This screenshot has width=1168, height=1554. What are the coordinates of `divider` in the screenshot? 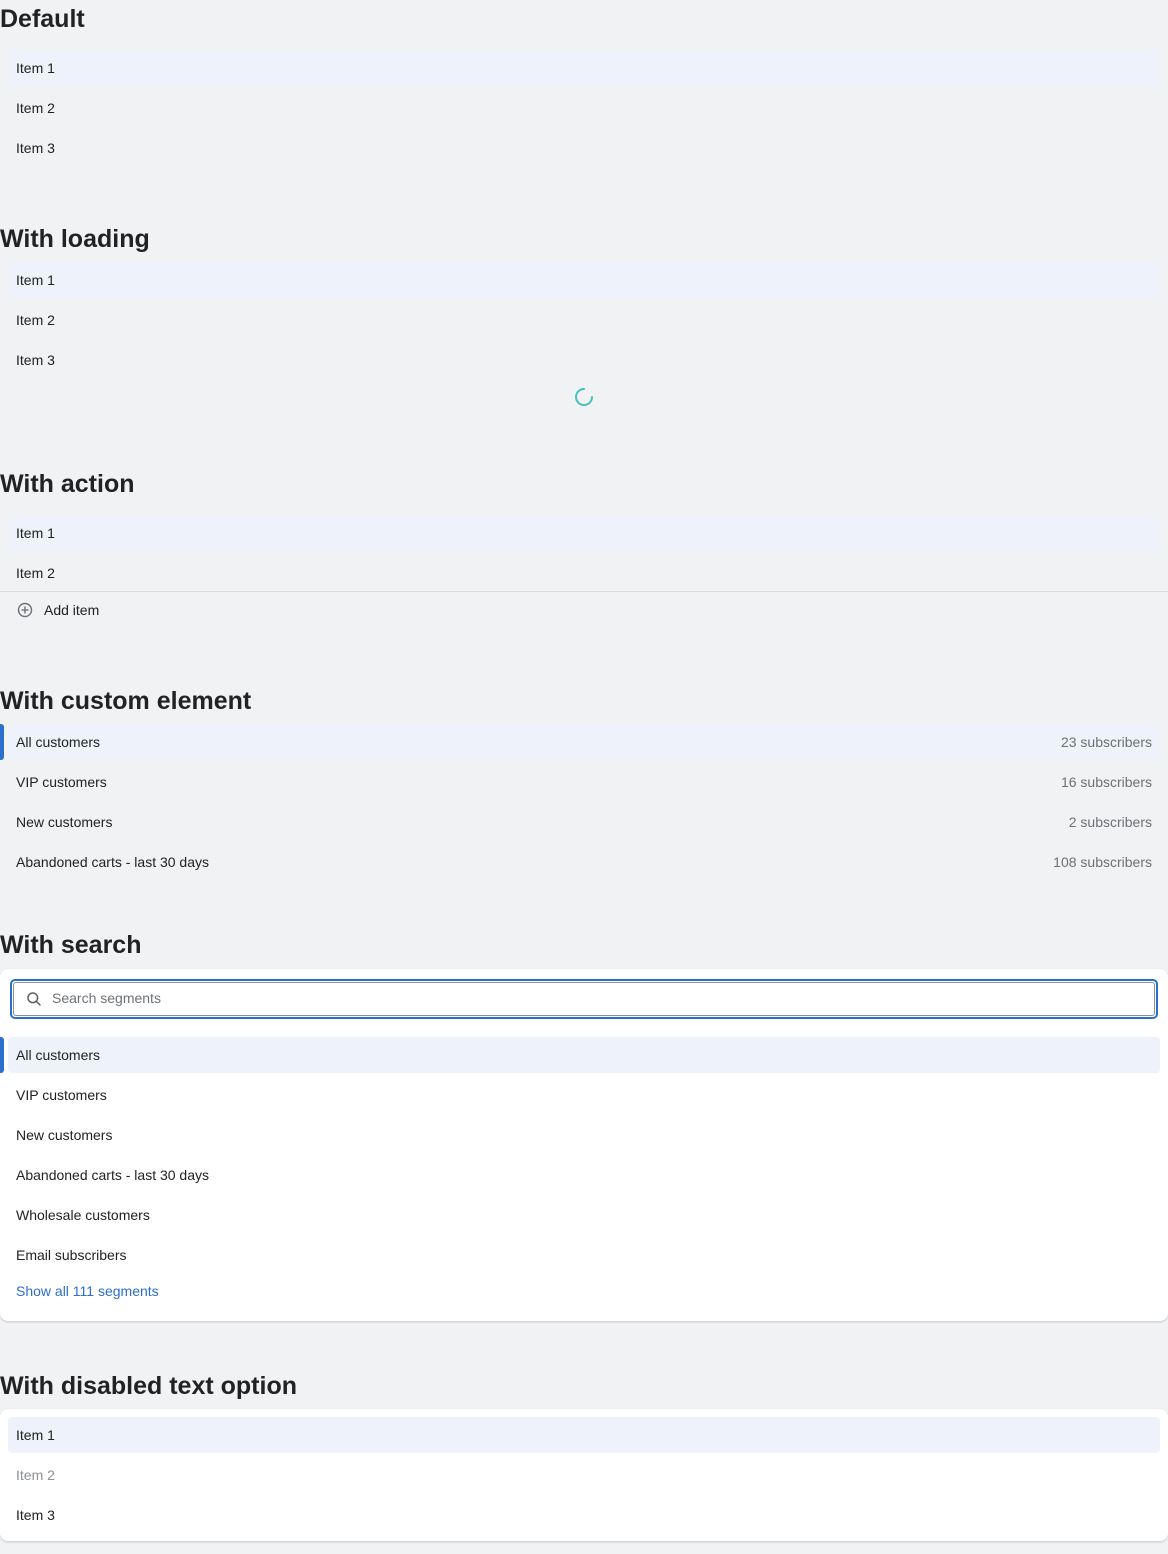 It's located at (584, 591).